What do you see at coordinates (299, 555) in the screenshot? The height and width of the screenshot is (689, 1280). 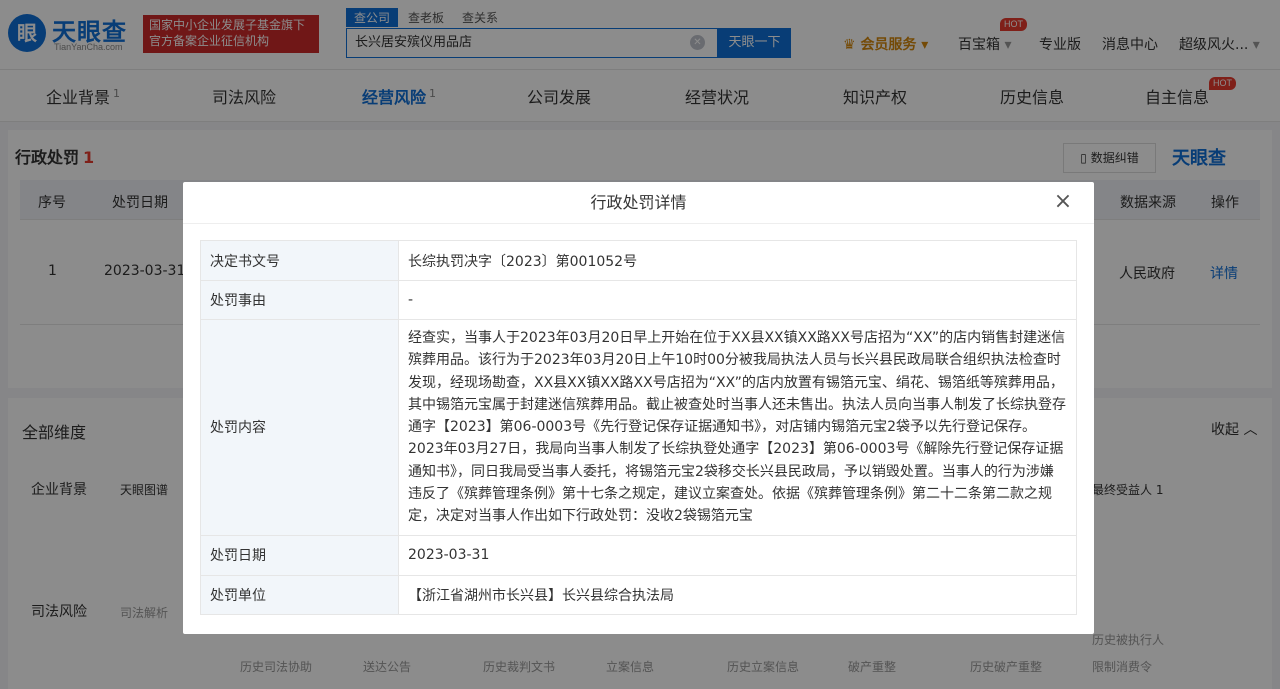 I see `detail-key: 处罚日期` at bounding box center [299, 555].